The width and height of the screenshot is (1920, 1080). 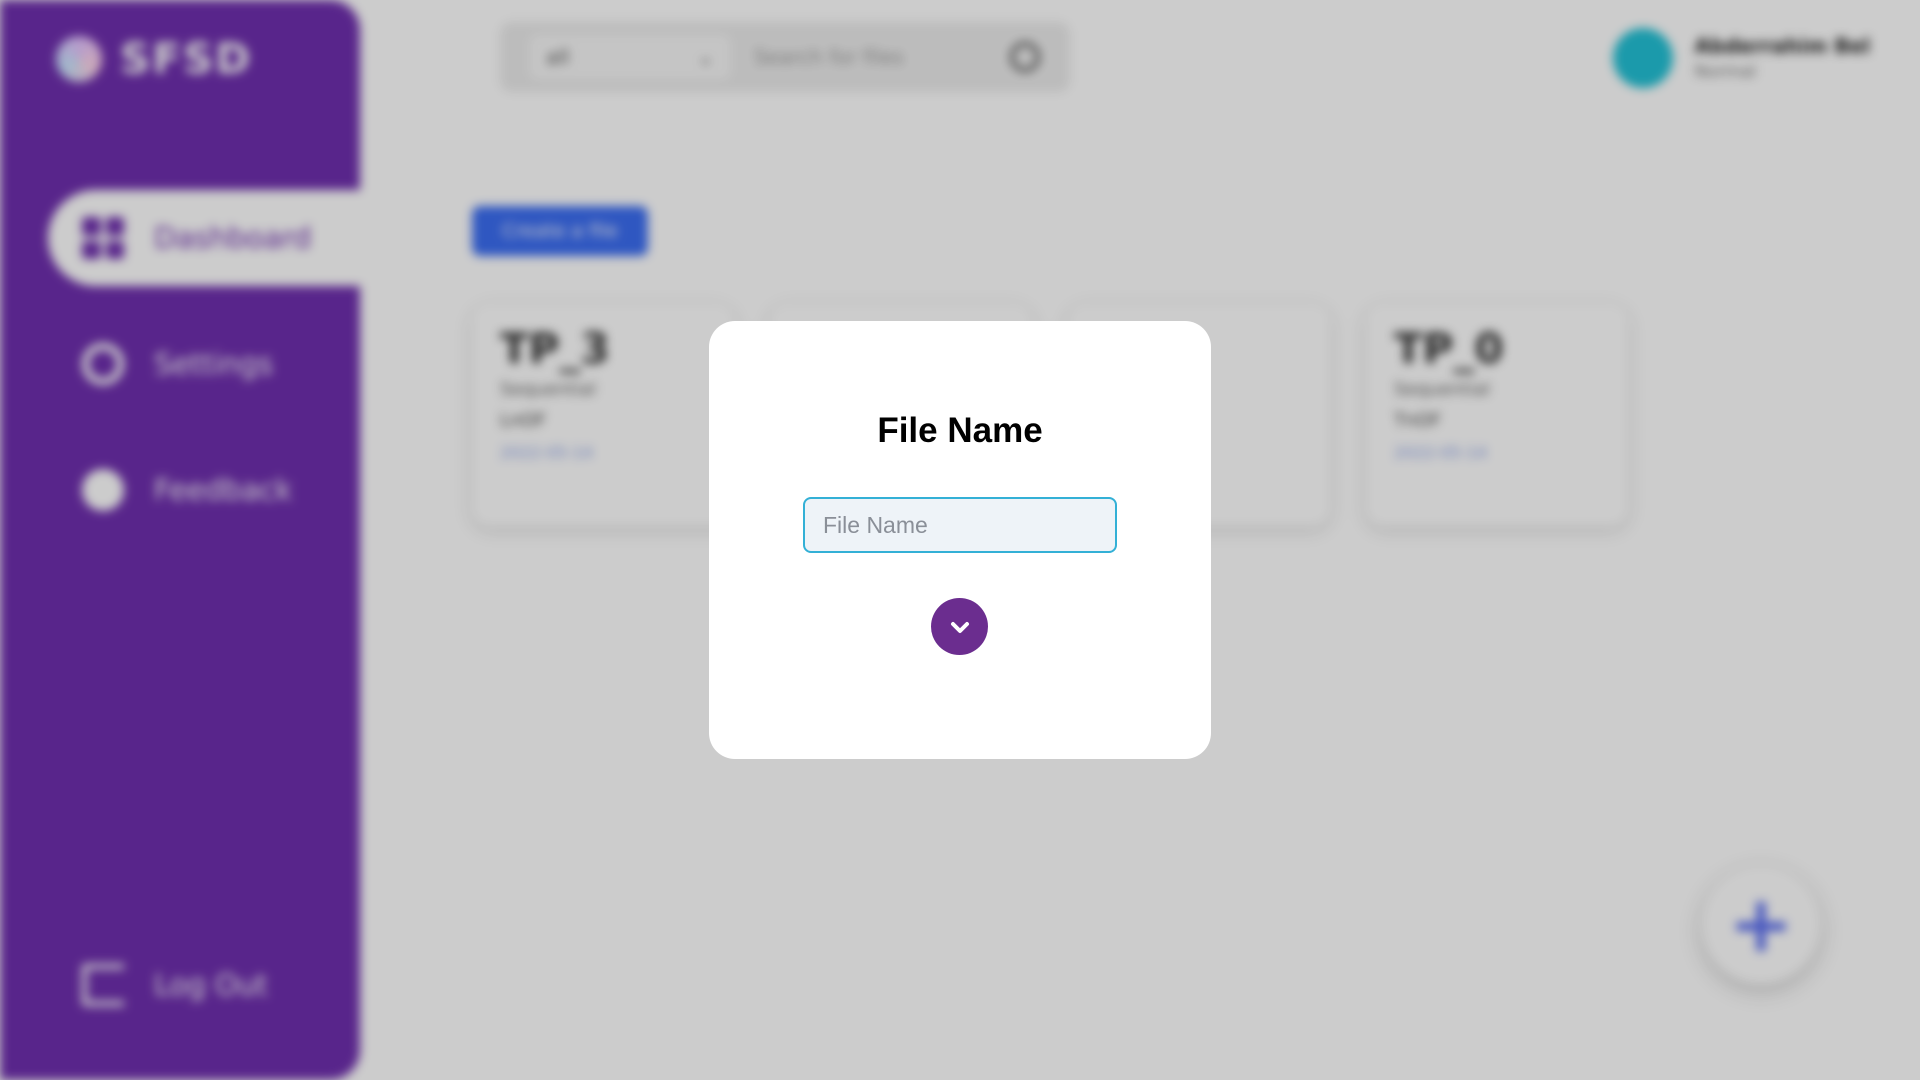 I want to click on file-name-dialog: File Name, so click(x=960, y=540).